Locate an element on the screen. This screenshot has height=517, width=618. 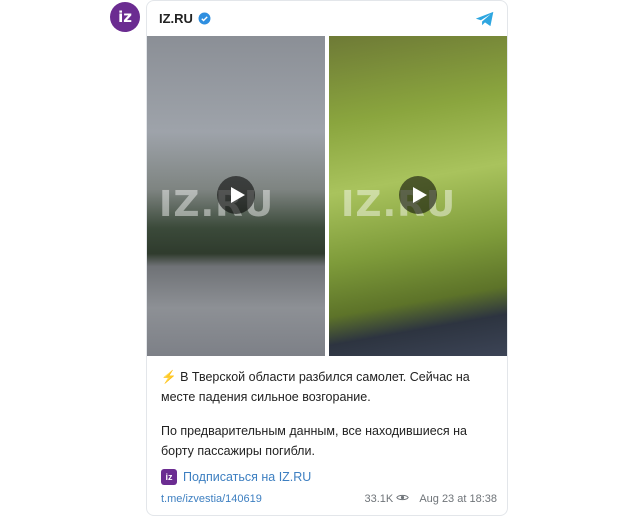
eye-icon is located at coordinates (403, 497).